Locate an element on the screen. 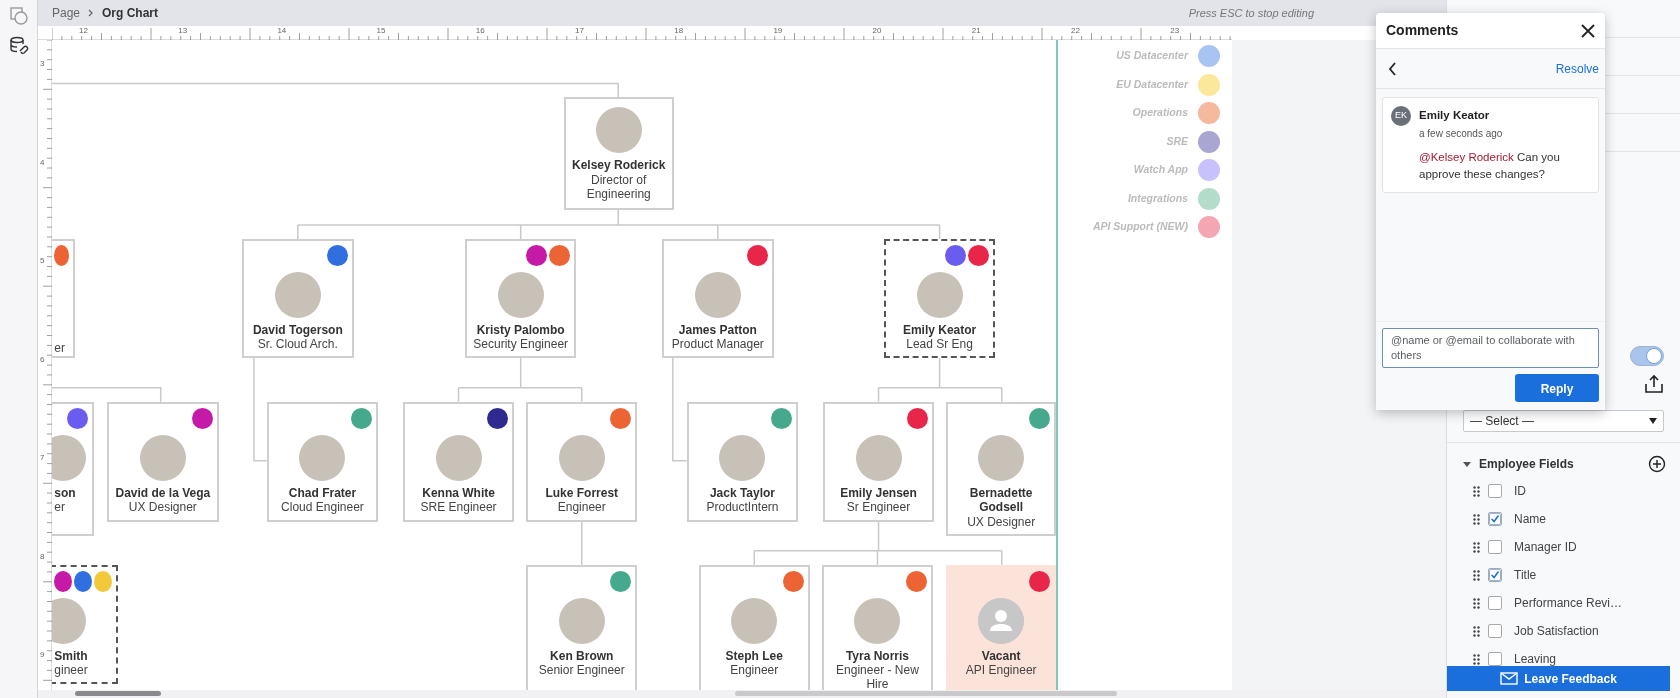 The height and width of the screenshot is (698, 1680). employee-title: Sr. Cloud Arch. is located at coordinates (297, 344).